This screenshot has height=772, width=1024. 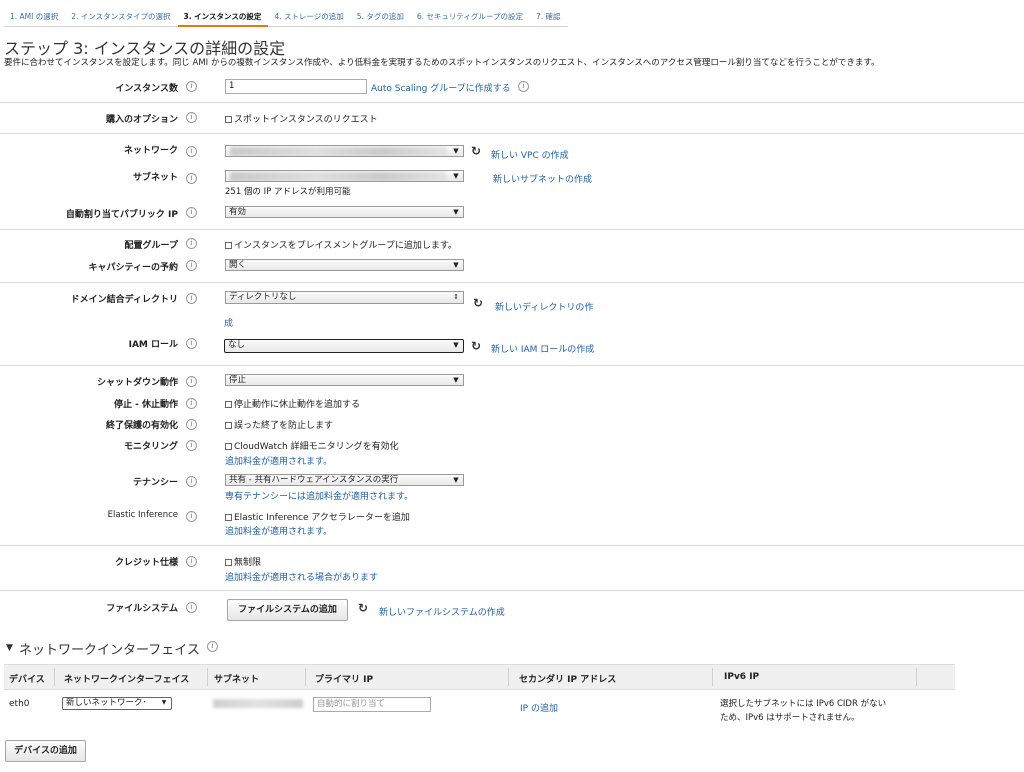 What do you see at coordinates (381, 17) in the screenshot?
I see `tab-tags: 5. タグの追加` at bounding box center [381, 17].